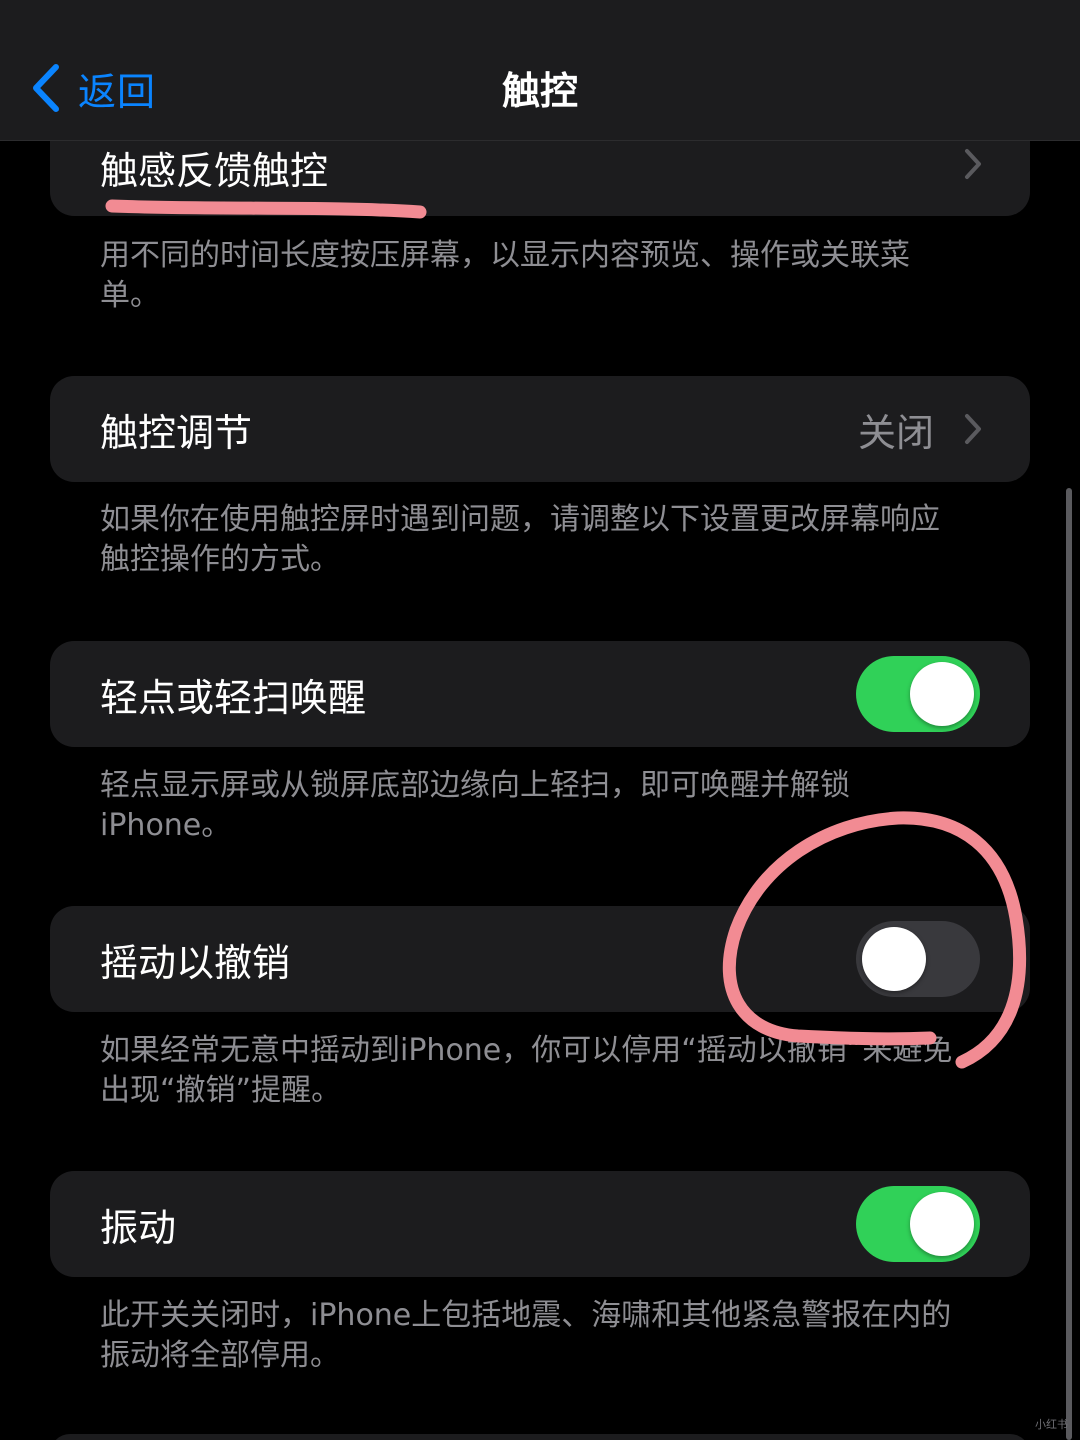 This screenshot has height=1440, width=1080. Describe the element at coordinates (540, 694) in the screenshot. I see `tap-to-wake-row: 轻点或轻扫唤醒` at that location.